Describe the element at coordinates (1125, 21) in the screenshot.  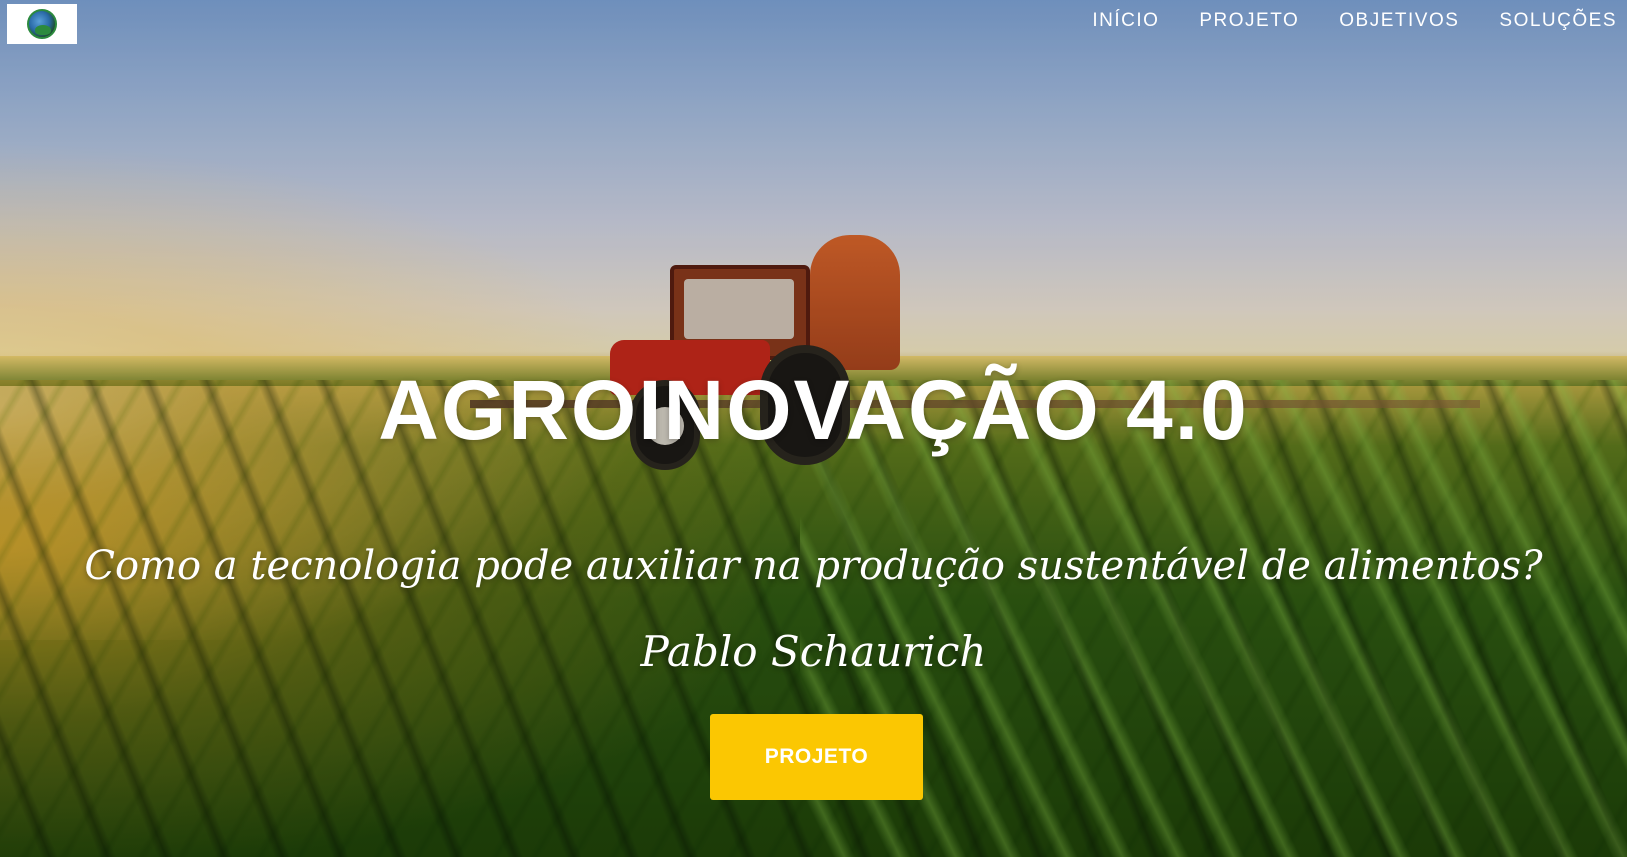
I see `nav-item-inicio: INÍCIO` at that location.